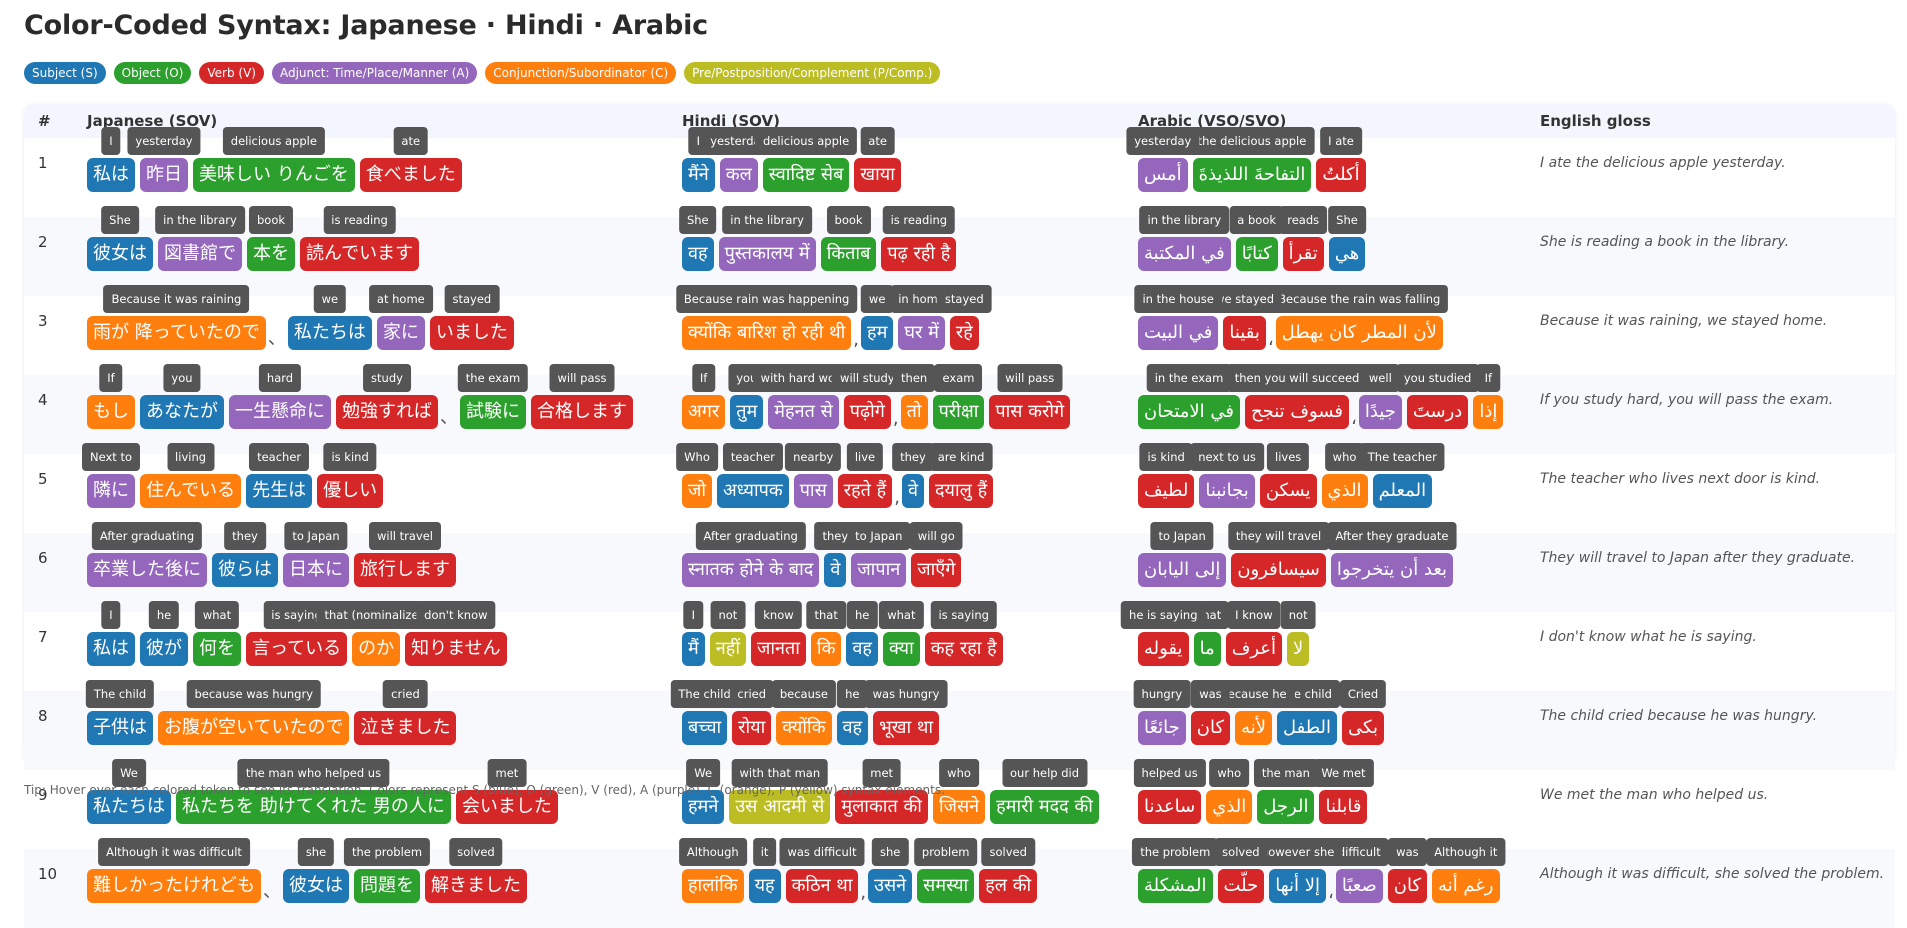 The height and width of the screenshot is (928, 1907). I want to click on token-c: जो Who, so click(697, 475).